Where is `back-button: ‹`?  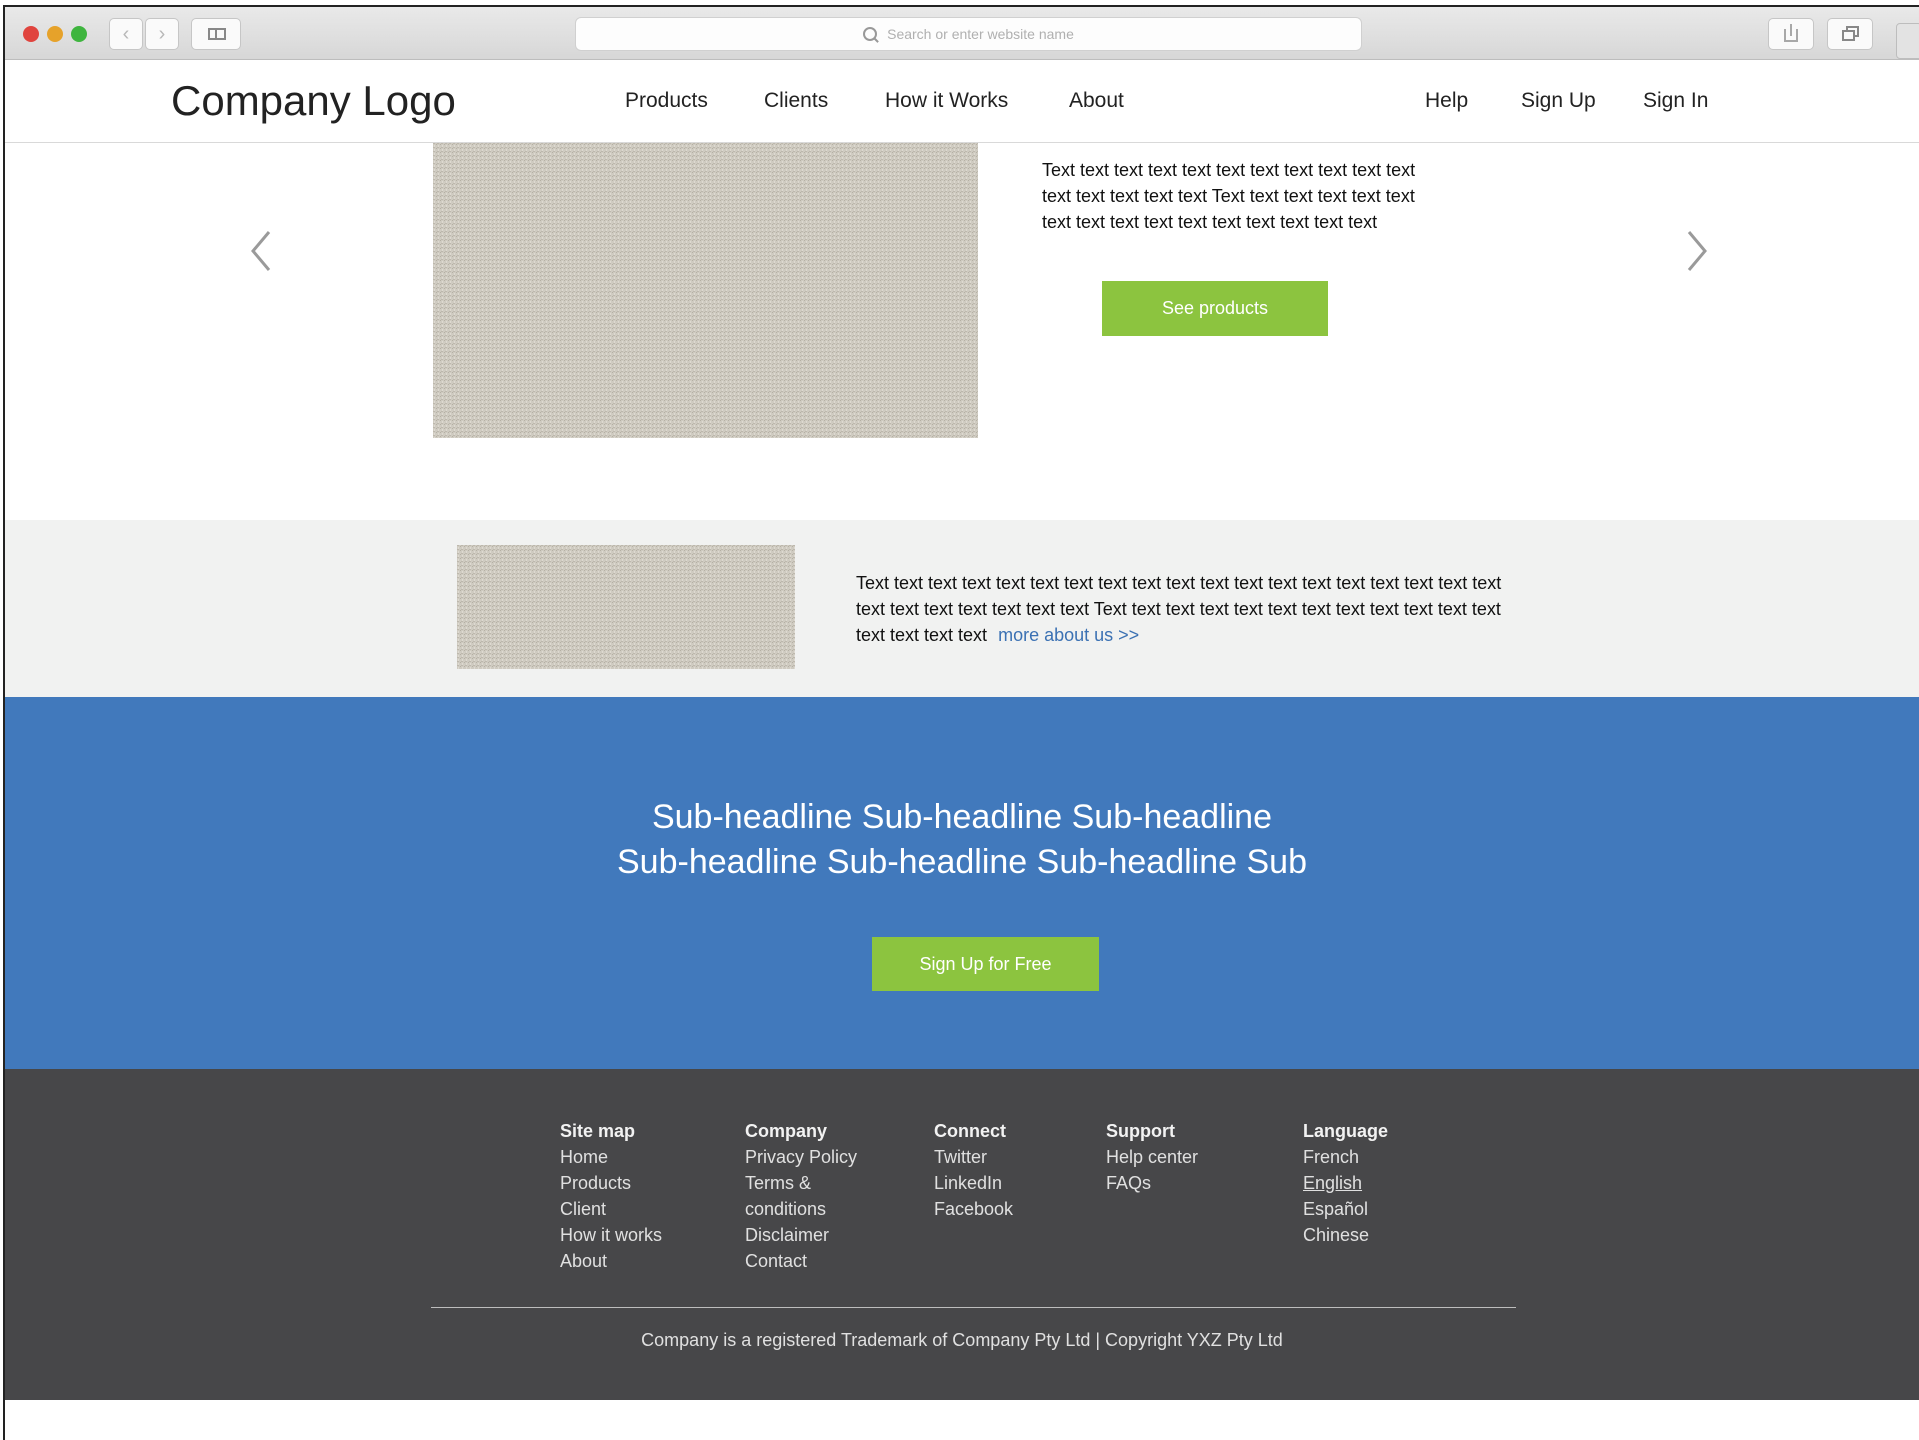
back-button: ‹ is located at coordinates (126, 34).